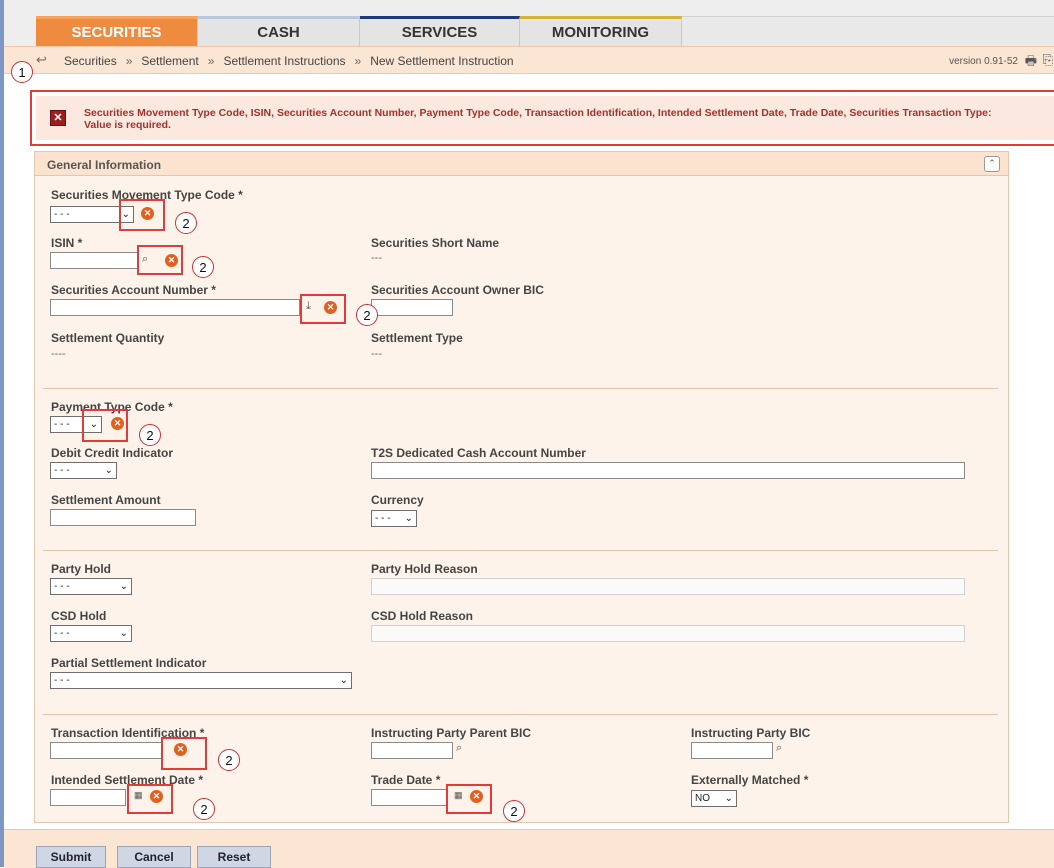 This screenshot has height=868, width=1054. I want to click on transaction-identification-input, so click(106, 750).